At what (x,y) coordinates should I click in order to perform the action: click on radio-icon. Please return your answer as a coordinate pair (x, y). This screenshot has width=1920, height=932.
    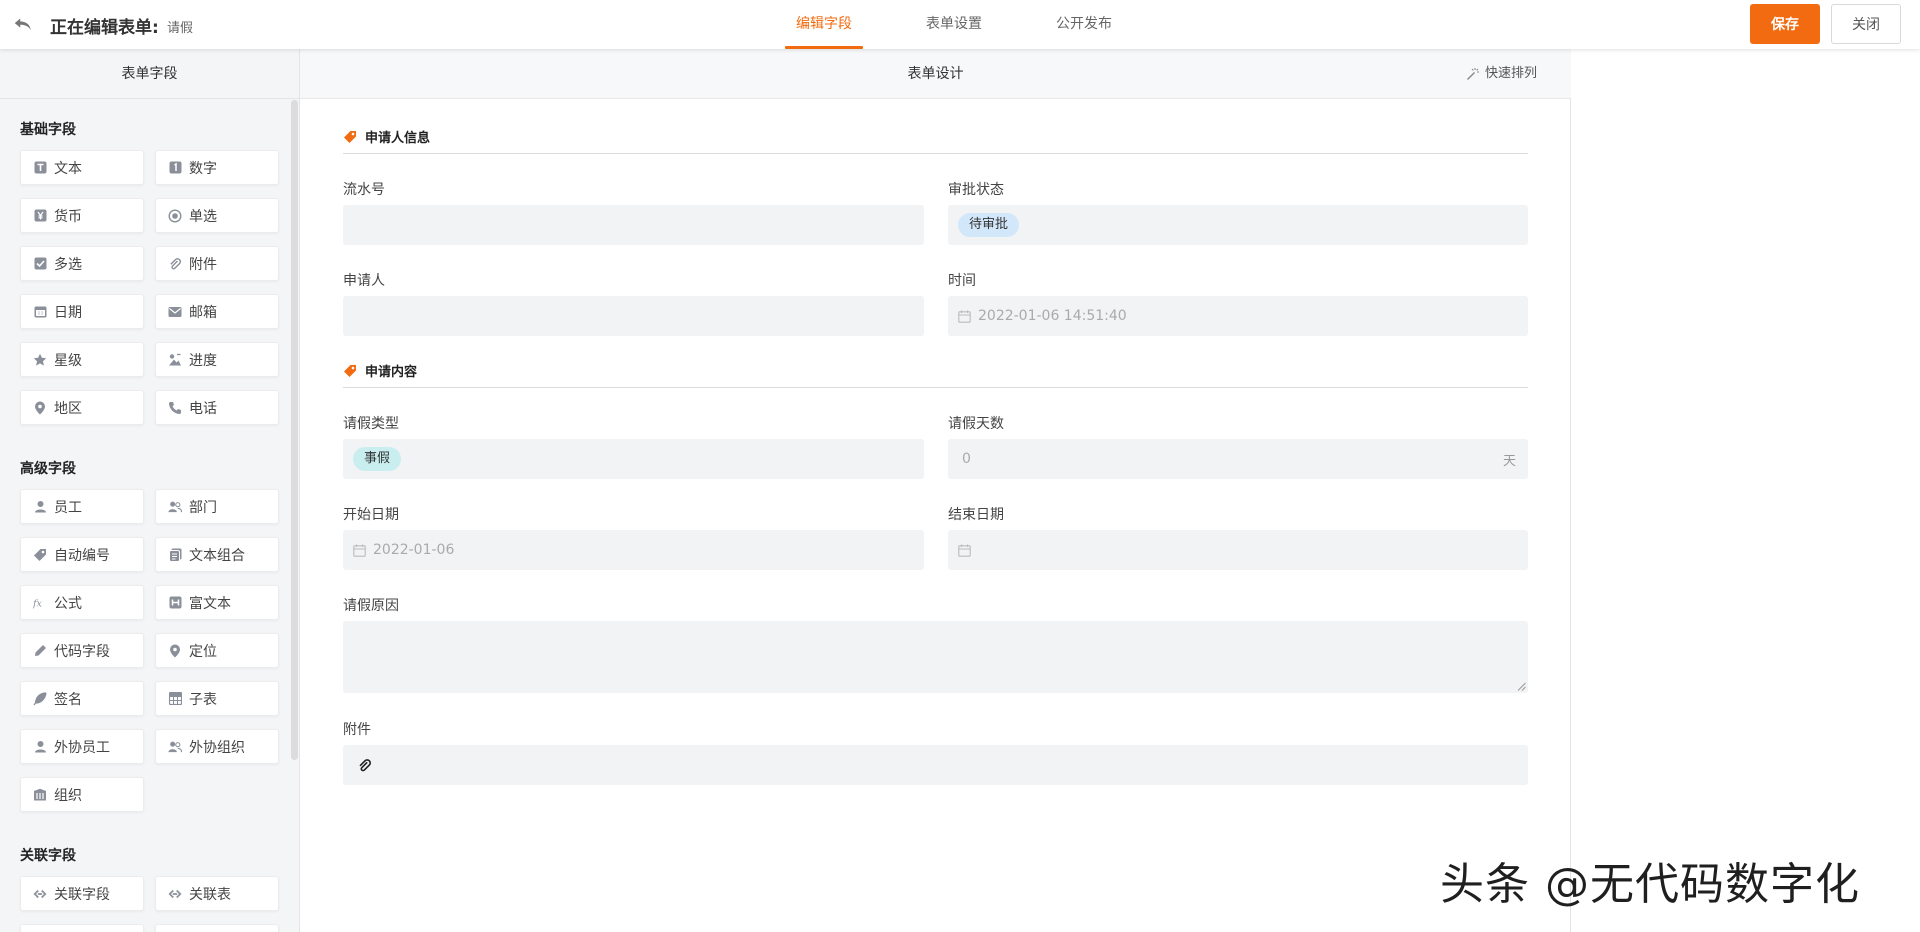
    Looking at the image, I should click on (175, 215).